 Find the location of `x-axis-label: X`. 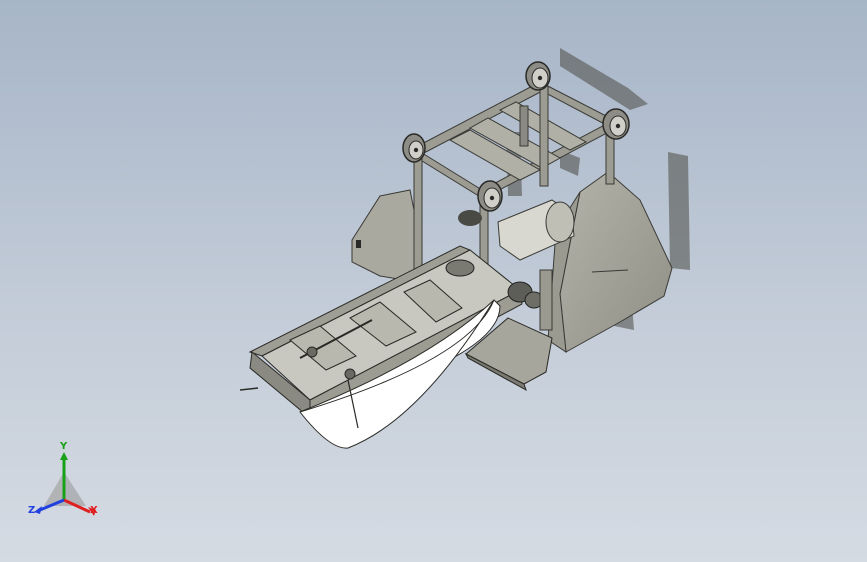

x-axis-label: X is located at coordinates (94, 510).